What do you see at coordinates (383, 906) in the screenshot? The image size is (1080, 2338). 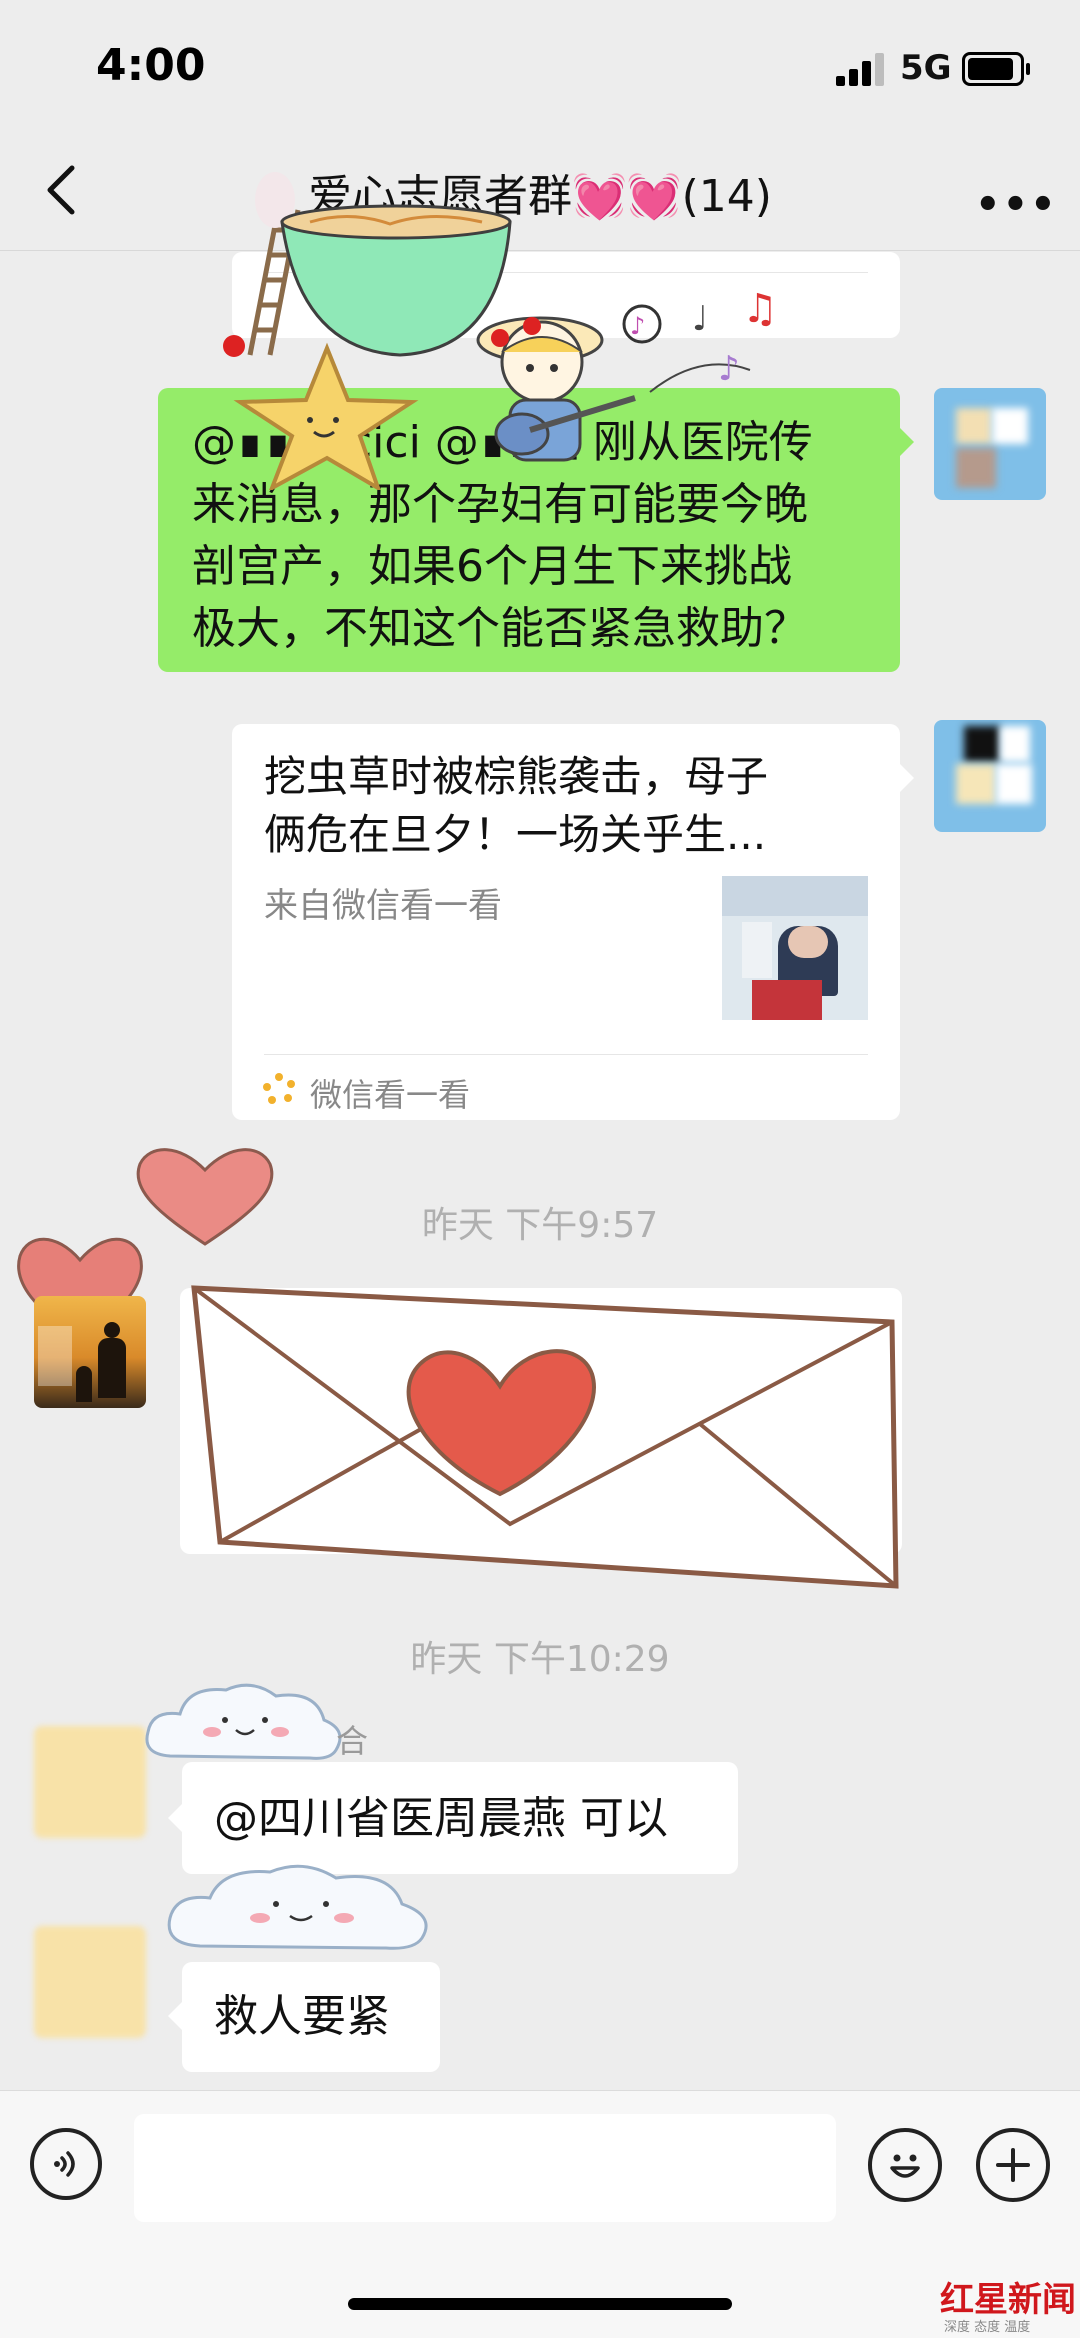 I see `article-source: 来自微信看一看` at bounding box center [383, 906].